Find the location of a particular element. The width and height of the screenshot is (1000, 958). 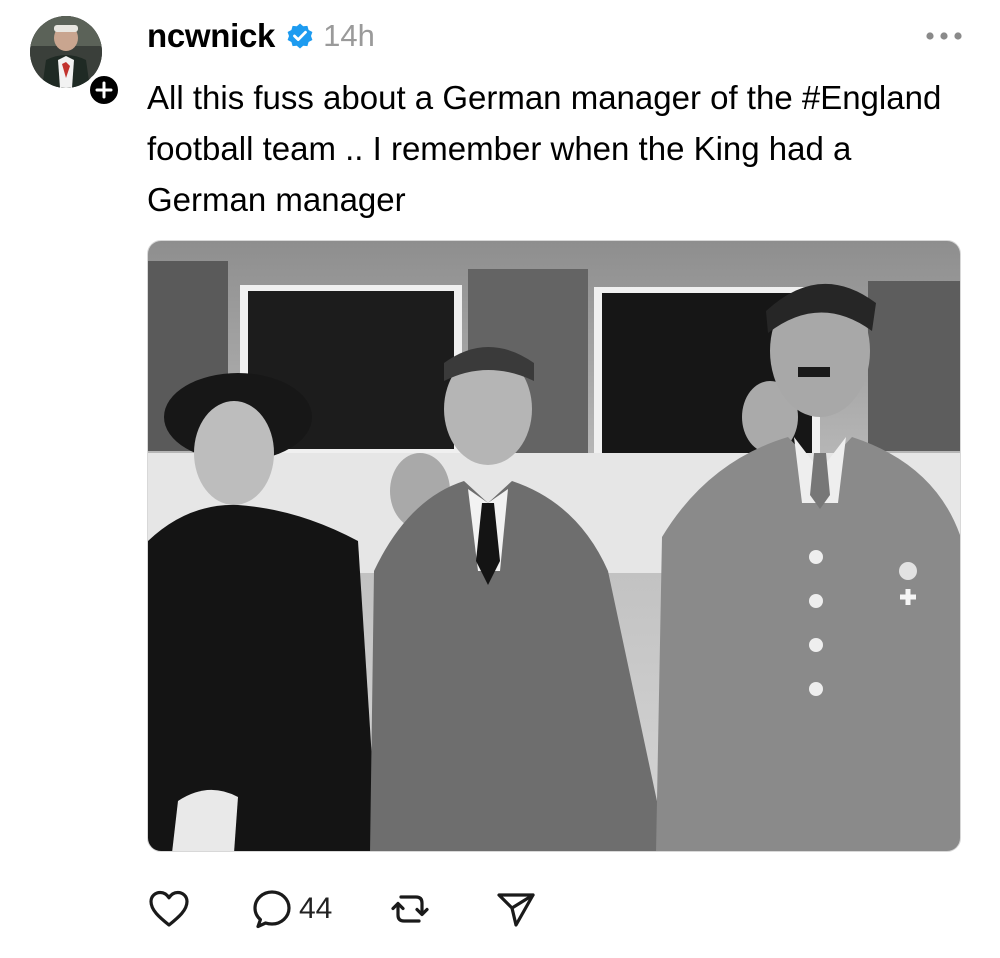

share-button is located at coordinates (516, 909).